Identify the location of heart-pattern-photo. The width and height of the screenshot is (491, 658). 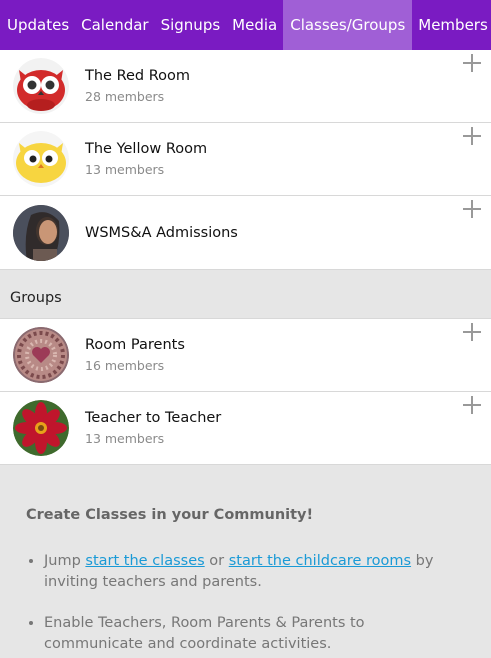
(41, 355).